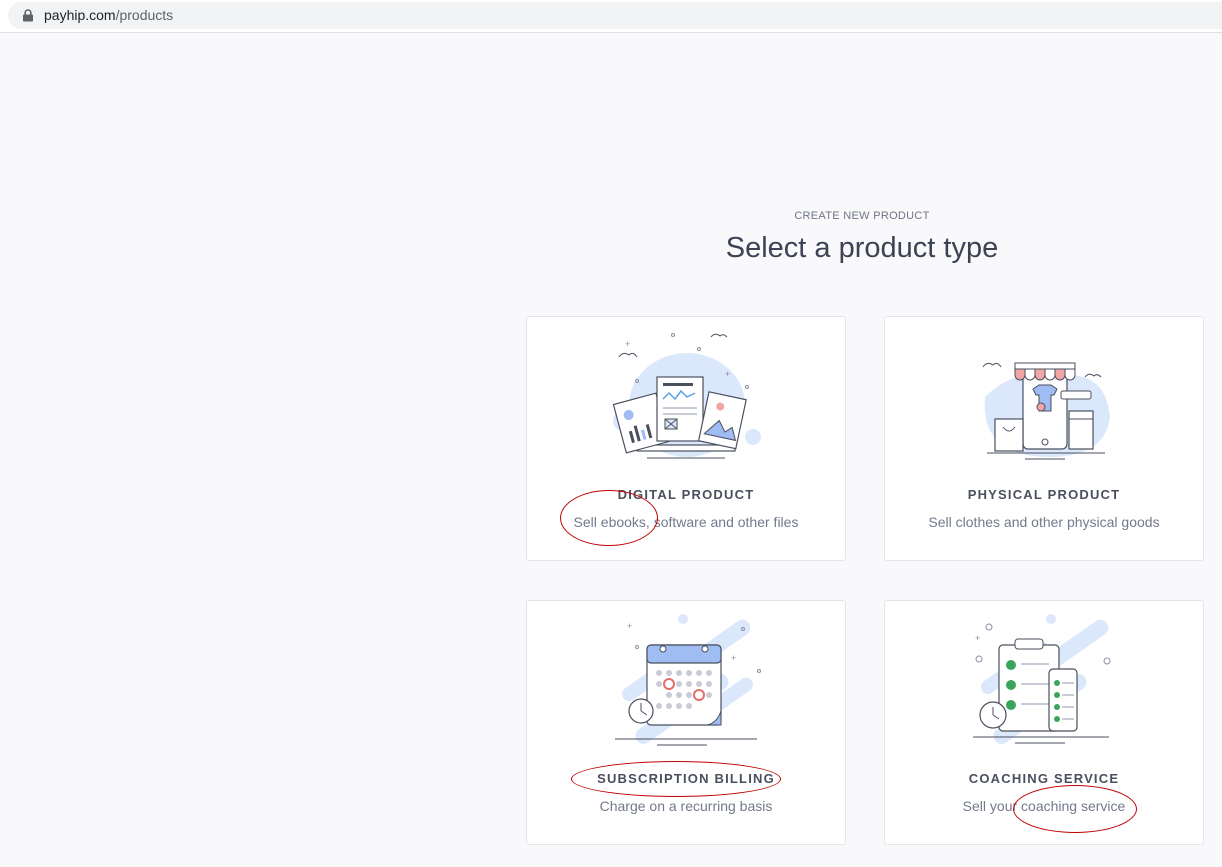  Describe the element at coordinates (144, 15) in the screenshot. I see `url-path: /products` at that location.